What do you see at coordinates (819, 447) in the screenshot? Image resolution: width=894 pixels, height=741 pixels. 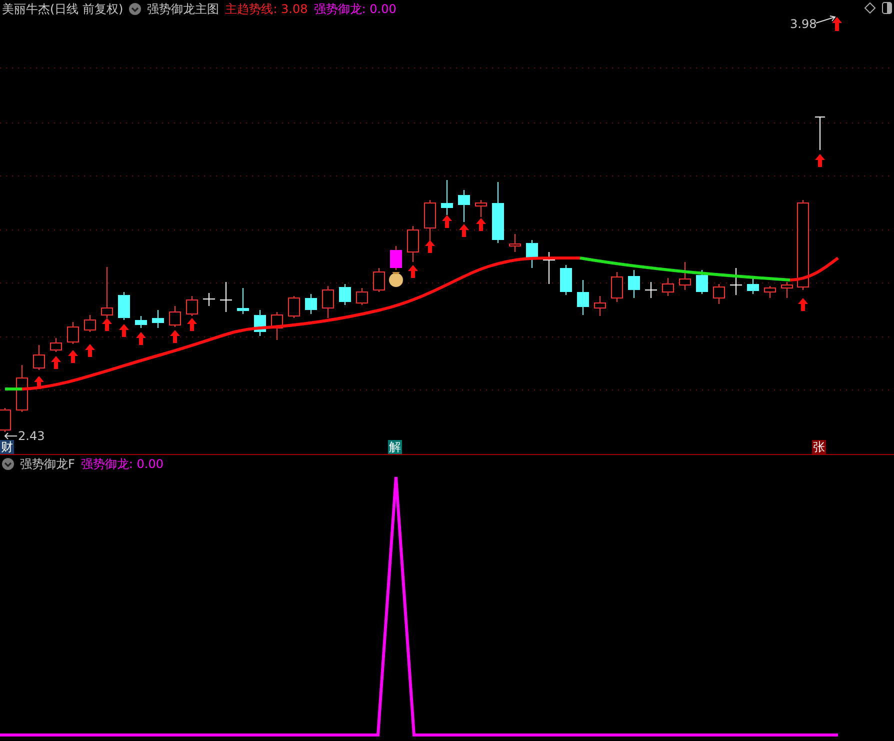 I see `signal-marker: 张` at bounding box center [819, 447].